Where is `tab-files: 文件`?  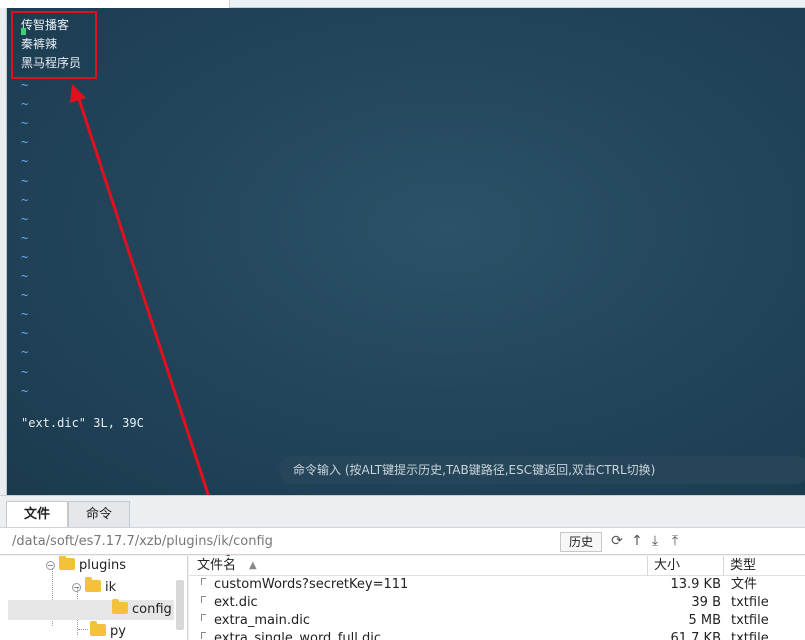 tab-files: 文件 is located at coordinates (37, 515).